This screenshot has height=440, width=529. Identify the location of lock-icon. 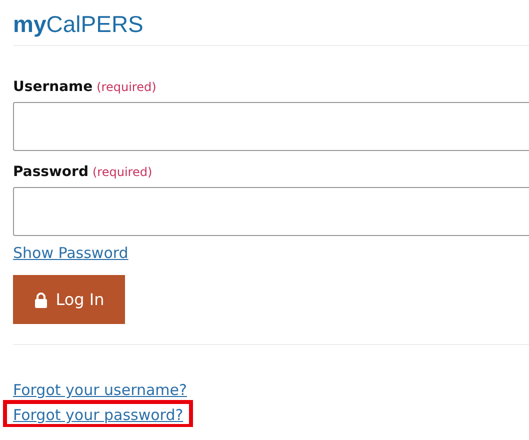
(41, 300).